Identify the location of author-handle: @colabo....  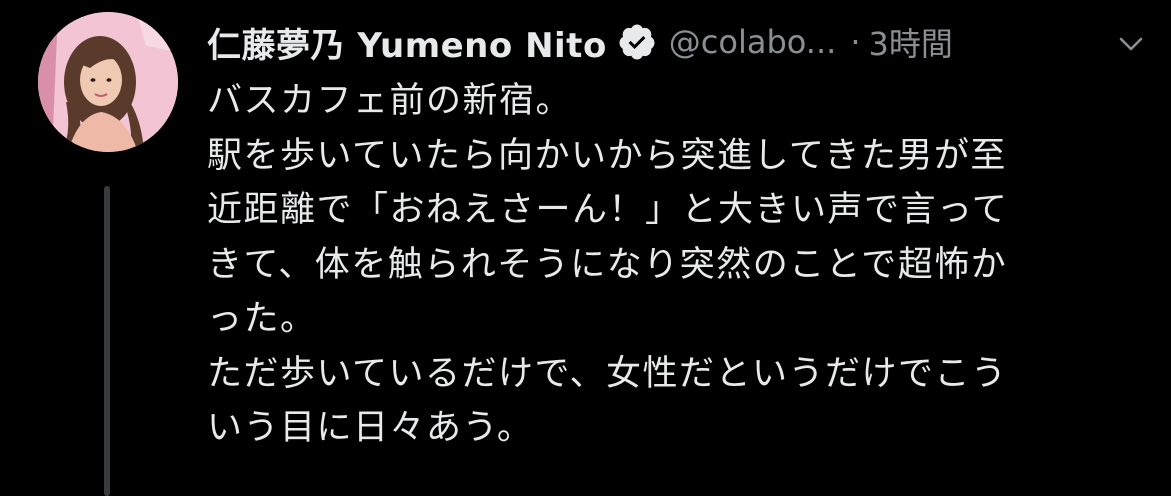
(753, 42).